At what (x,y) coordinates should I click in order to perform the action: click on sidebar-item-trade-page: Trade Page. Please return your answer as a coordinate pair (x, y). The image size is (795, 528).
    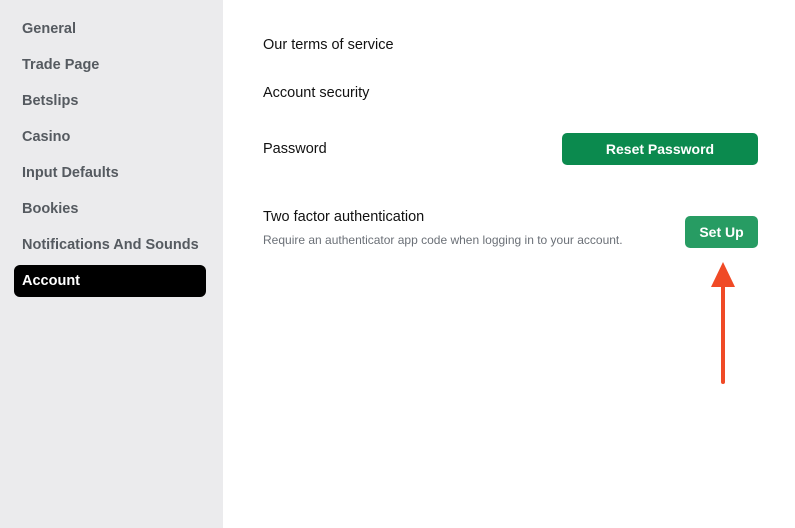
    Looking at the image, I should click on (110, 65).